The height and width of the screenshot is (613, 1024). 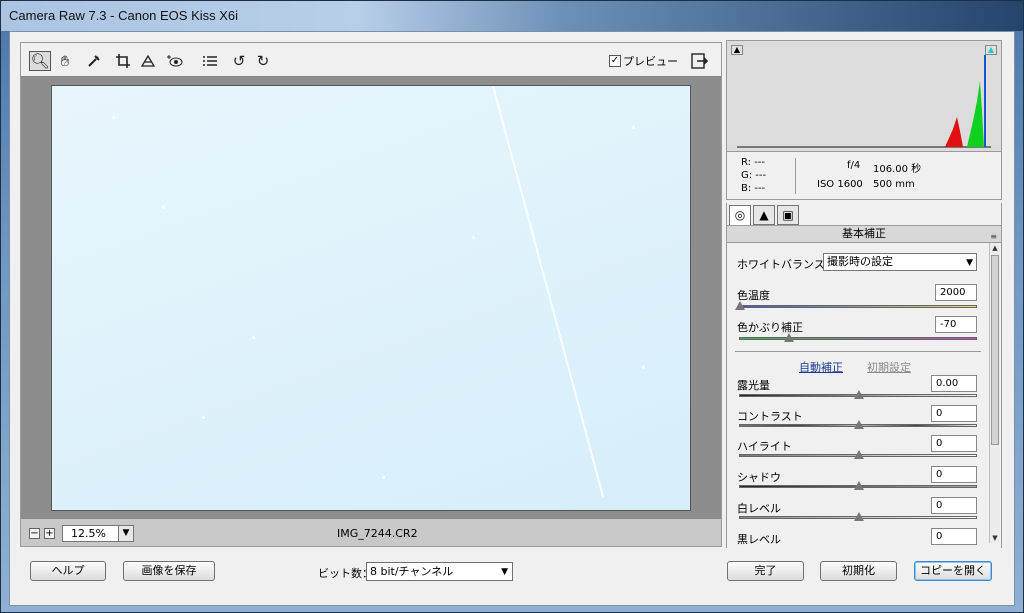 I want to click on panel-header: 基本補正 ≡, so click(x=864, y=234).